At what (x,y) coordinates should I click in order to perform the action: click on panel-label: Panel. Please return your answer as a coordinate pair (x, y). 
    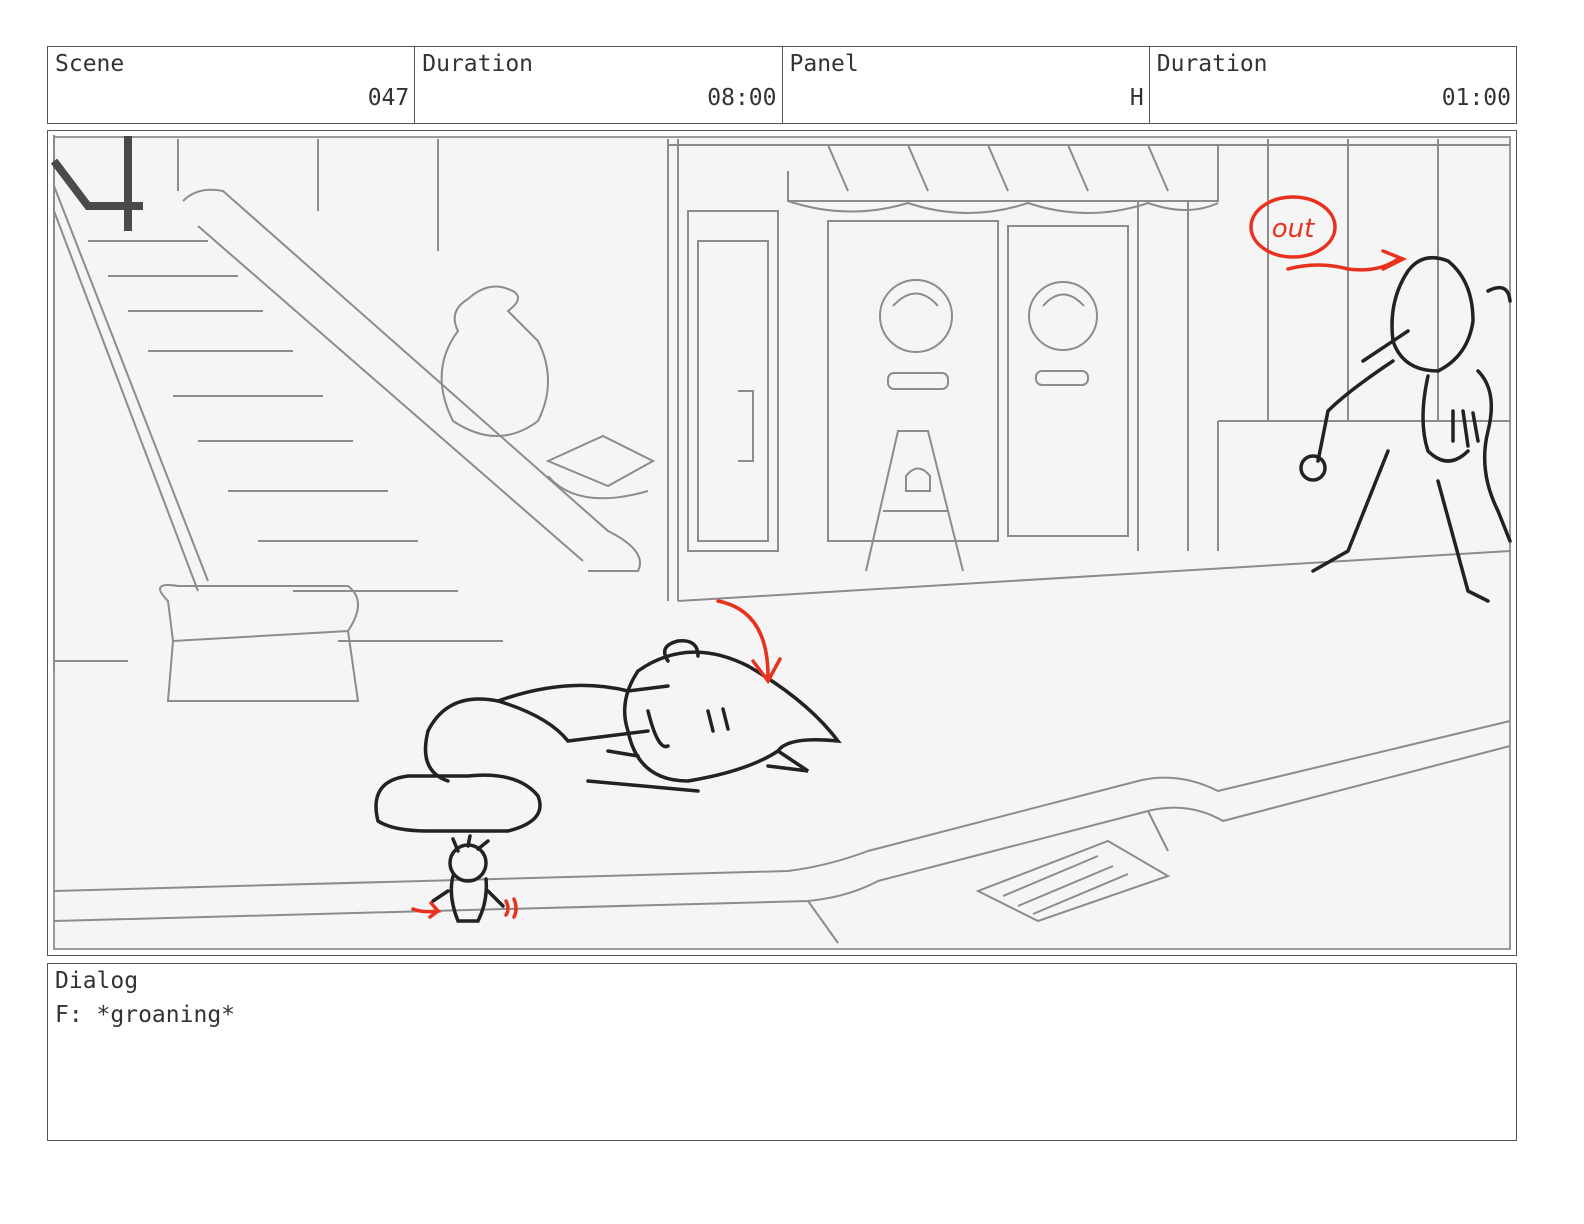
    Looking at the image, I should click on (824, 64).